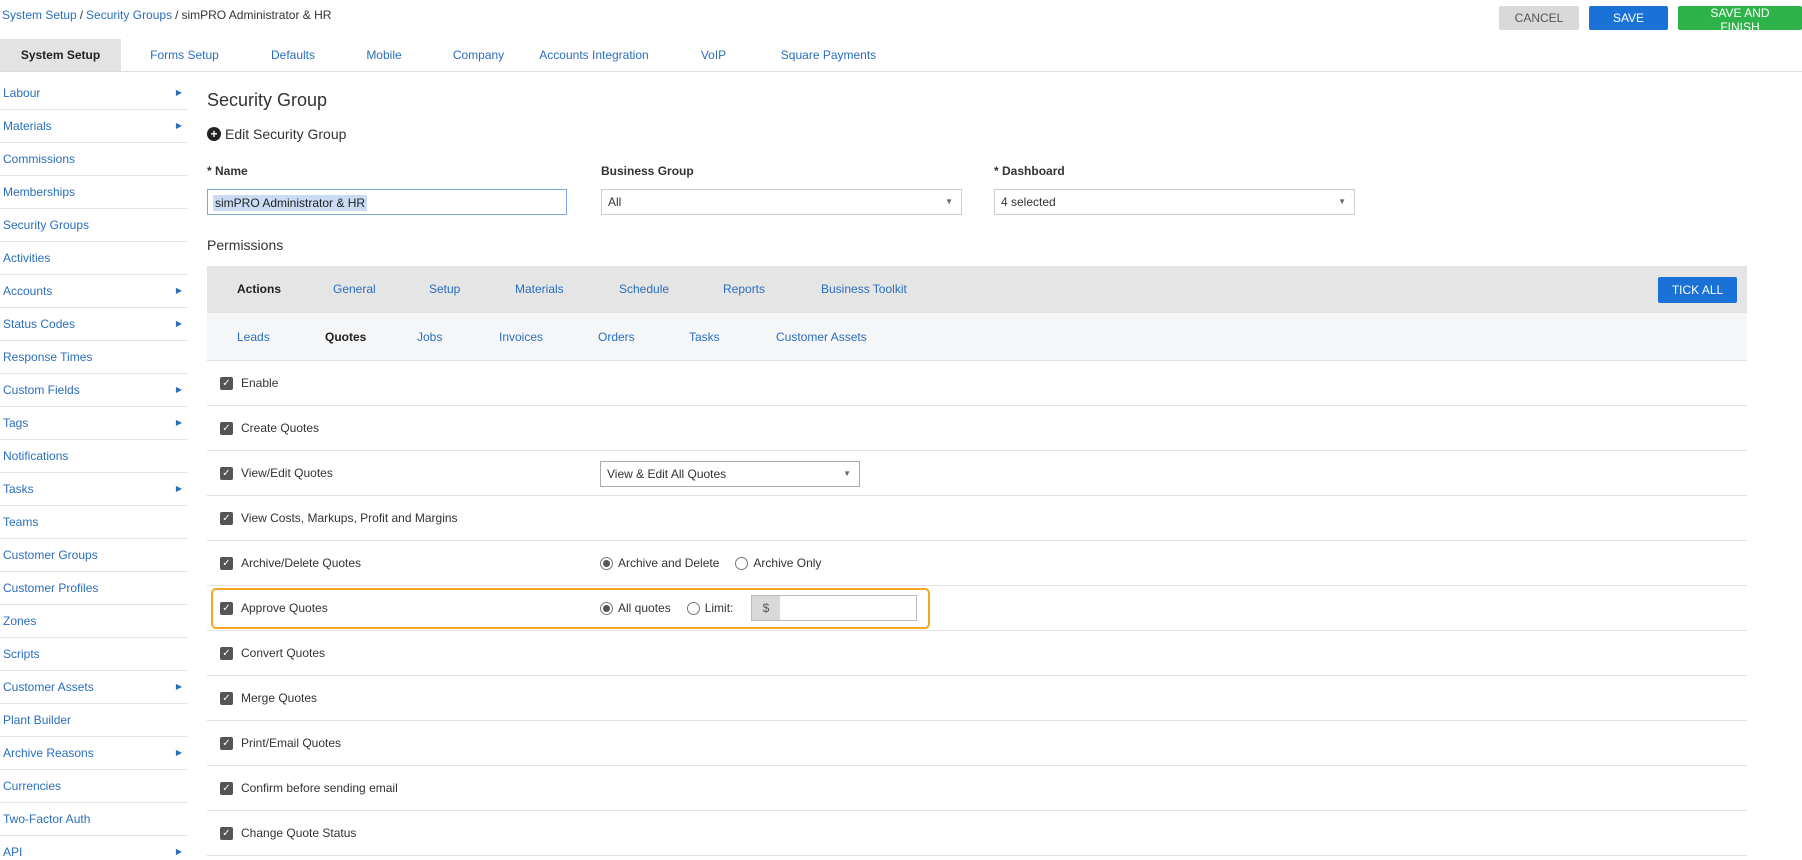  What do you see at coordinates (94, 357) in the screenshot?
I see `sidebar-item-response-times: Response Times` at bounding box center [94, 357].